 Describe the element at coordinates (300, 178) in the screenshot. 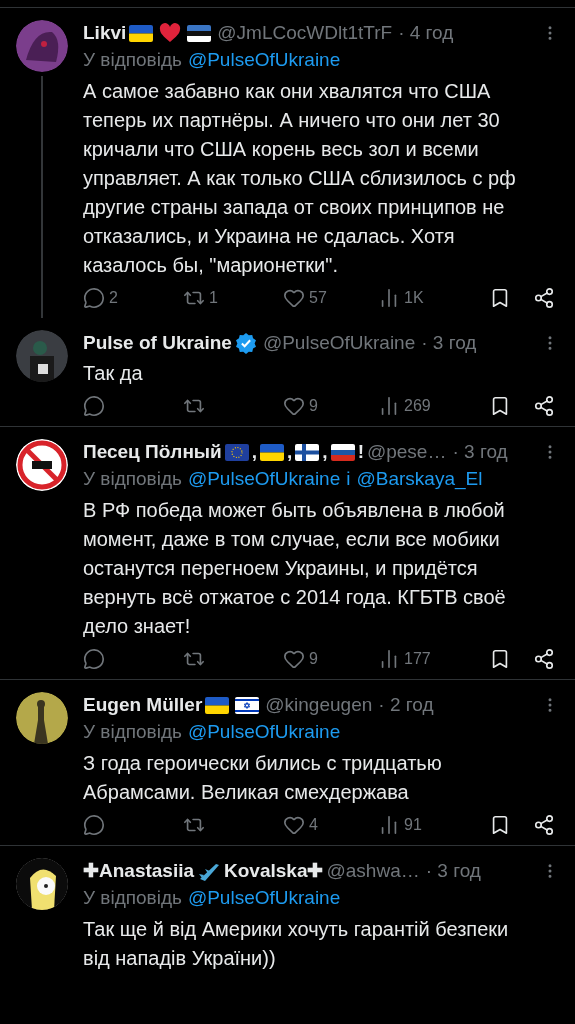

I see `post-text: А самое забавно как они хвалятся что США теперь их партнёры. А ничего что они лет 30 кричали что США корень весь зол и всеми управляет. А как только США сблизилось с рф другие страны запада от своих принципов не отказались, и Украина не сдалась. Хотя казалось бы, "марионетки".` at that location.